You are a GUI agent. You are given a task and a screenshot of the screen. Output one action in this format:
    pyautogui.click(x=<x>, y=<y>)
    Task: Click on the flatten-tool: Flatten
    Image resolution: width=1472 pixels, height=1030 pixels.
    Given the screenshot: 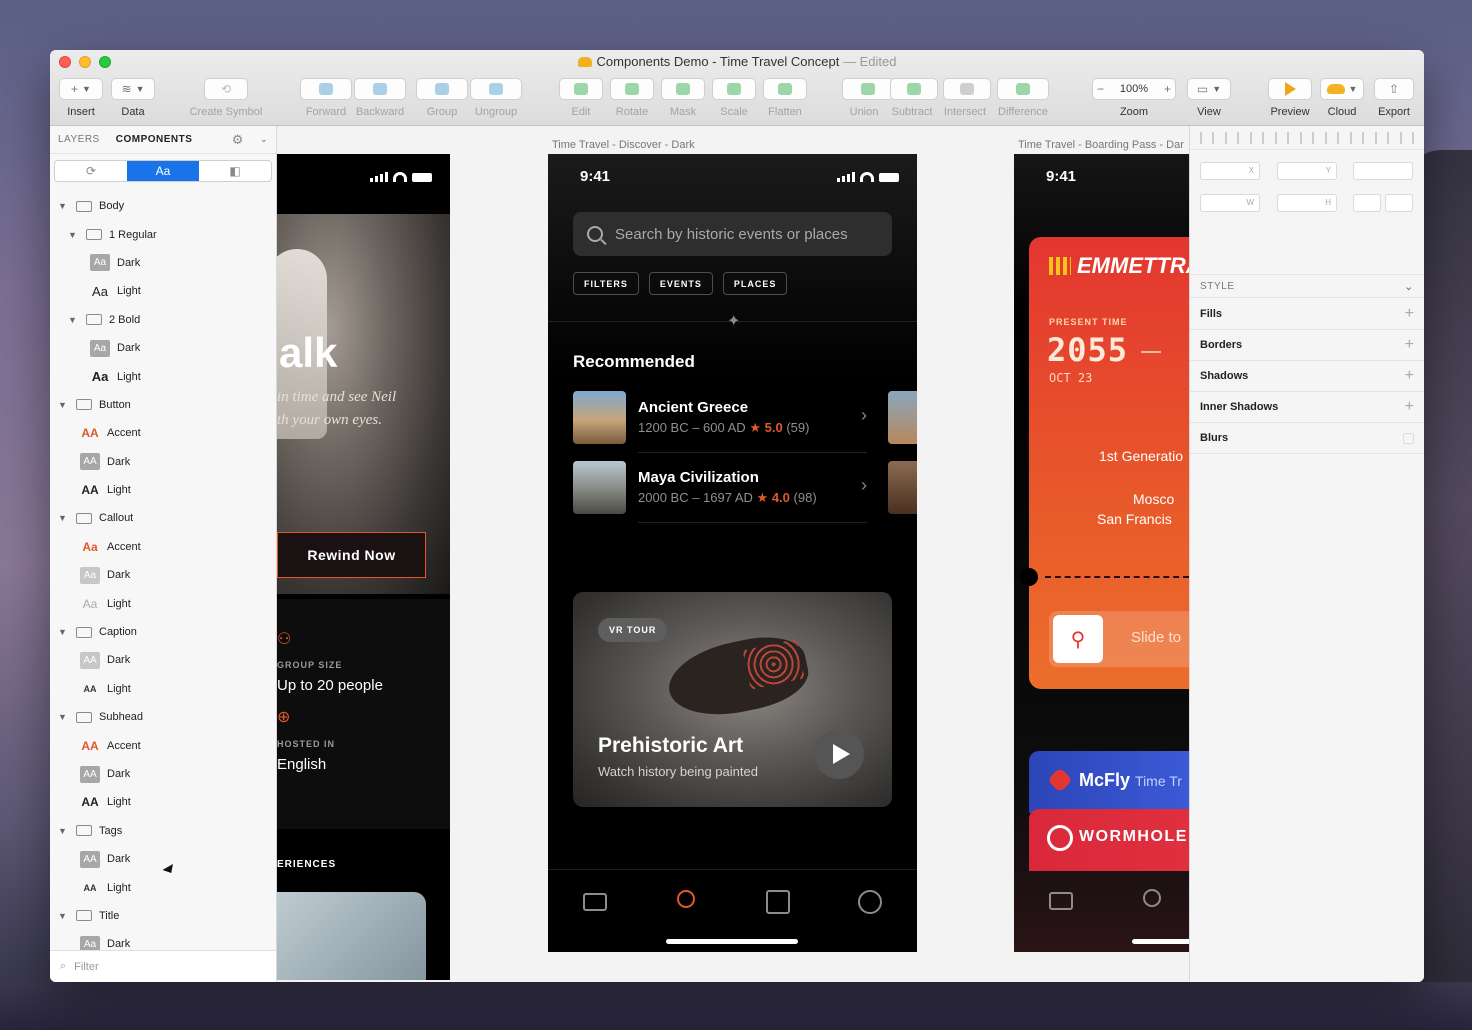 What is the action you would take?
    pyautogui.click(x=785, y=98)
    